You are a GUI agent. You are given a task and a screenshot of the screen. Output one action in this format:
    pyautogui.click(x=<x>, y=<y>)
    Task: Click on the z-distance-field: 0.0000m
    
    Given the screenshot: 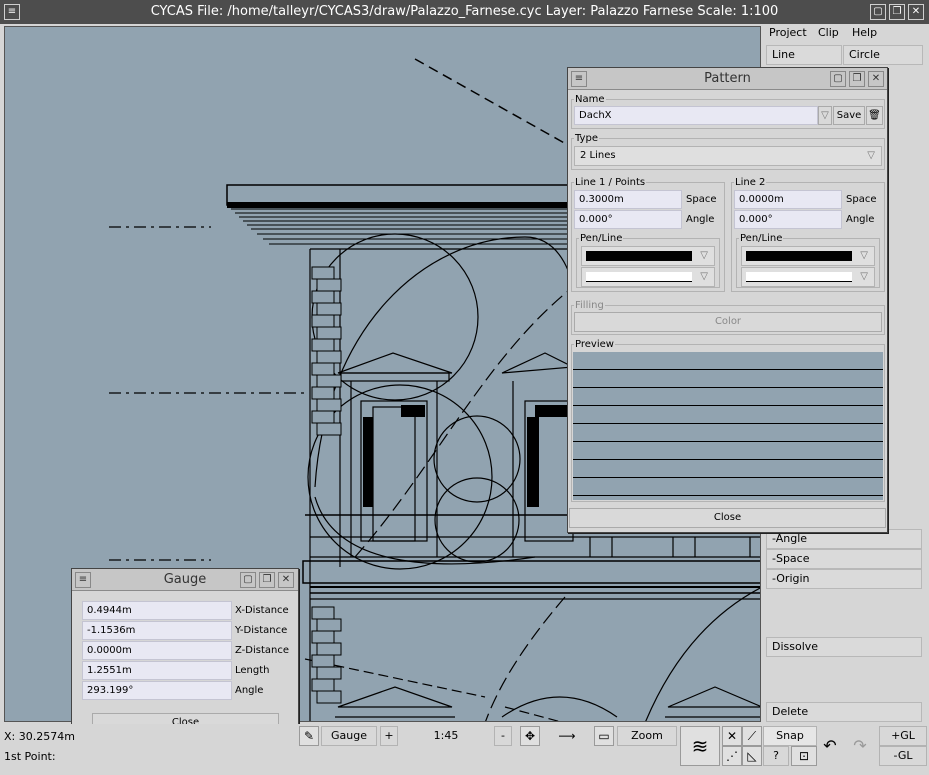 What is the action you would take?
    pyautogui.click(x=157, y=650)
    